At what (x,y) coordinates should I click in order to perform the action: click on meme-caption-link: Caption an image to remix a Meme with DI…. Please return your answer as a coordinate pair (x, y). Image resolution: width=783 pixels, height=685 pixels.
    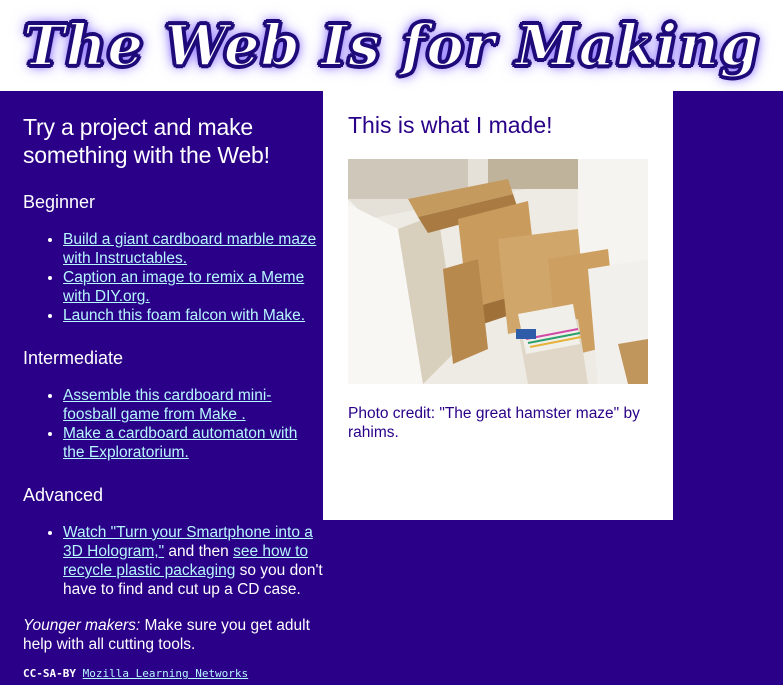
    Looking at the image, I should click on (183, 287).